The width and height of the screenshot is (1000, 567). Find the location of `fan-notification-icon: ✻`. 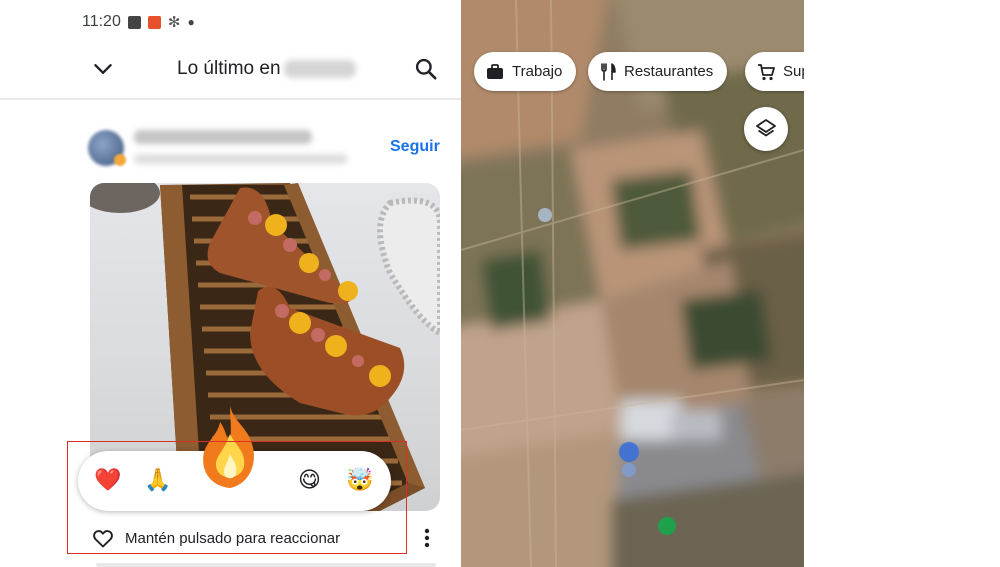

fan-notification-icon: ✻ is located at coordinates (174, 22).